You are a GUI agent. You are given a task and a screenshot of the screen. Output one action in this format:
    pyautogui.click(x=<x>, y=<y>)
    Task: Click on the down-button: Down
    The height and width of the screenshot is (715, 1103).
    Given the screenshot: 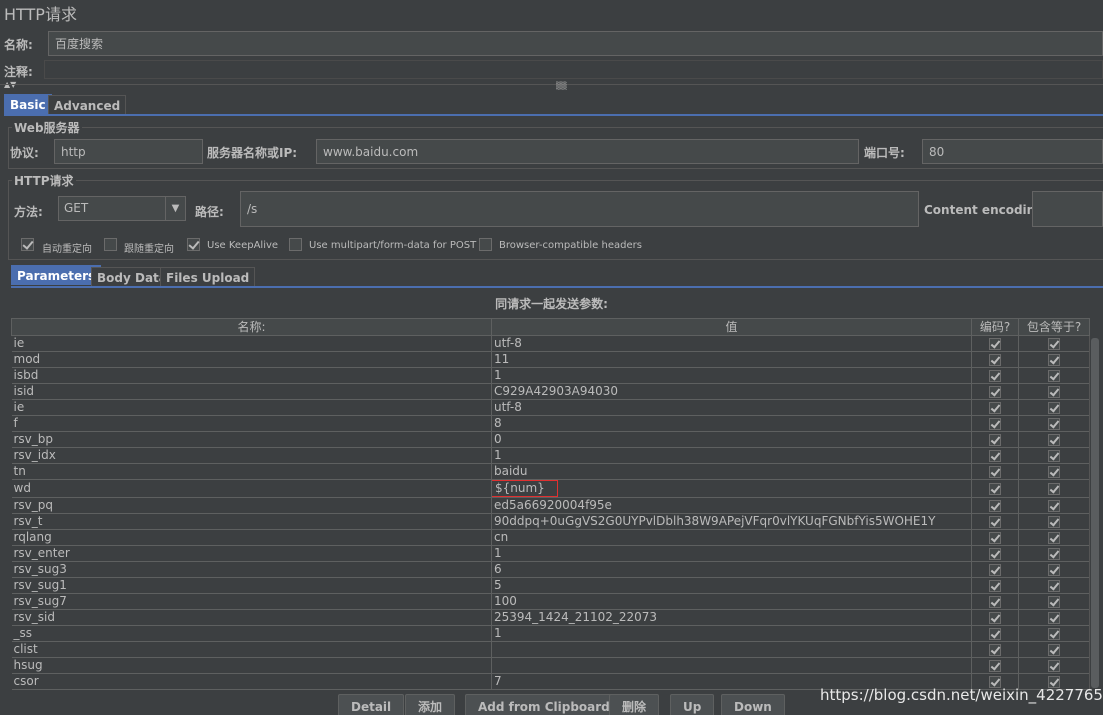 What is the action you would take?
    pyautogui.click(x=753, y=704)
    